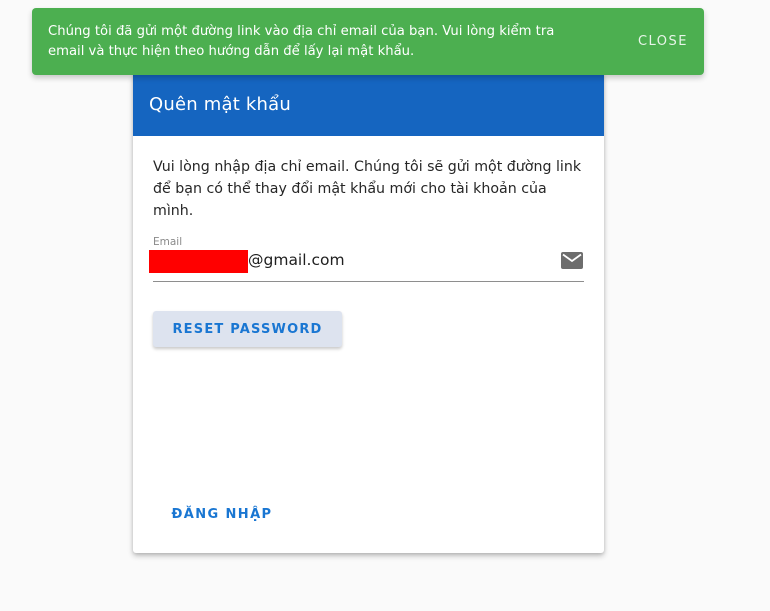 Image resolution: width=770 pixels, height=611 pixels. I want to click on redacted-email-local-part, so click(198, 261).